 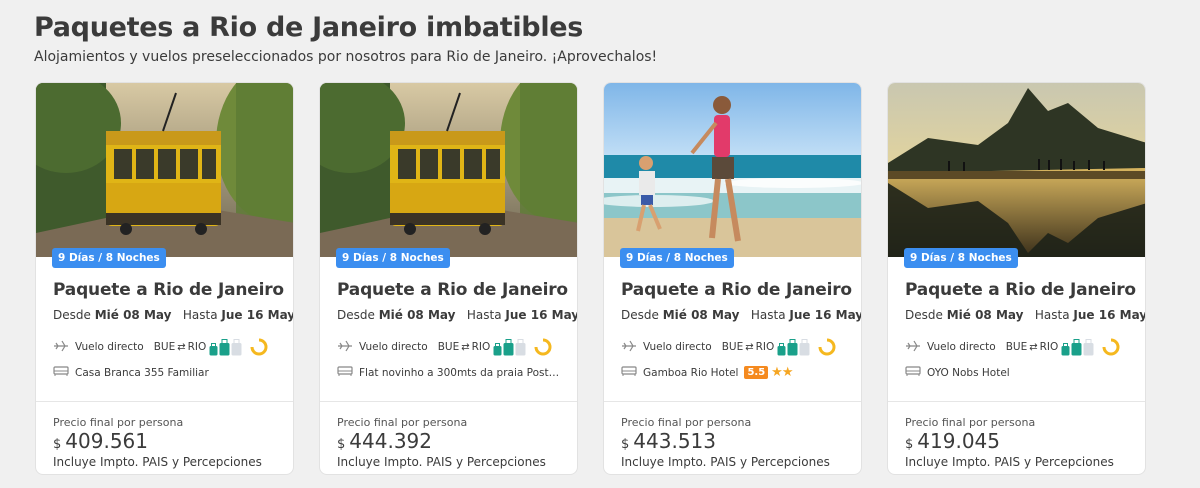 I want to click on price: $419.045, so click(x=952, y=441).